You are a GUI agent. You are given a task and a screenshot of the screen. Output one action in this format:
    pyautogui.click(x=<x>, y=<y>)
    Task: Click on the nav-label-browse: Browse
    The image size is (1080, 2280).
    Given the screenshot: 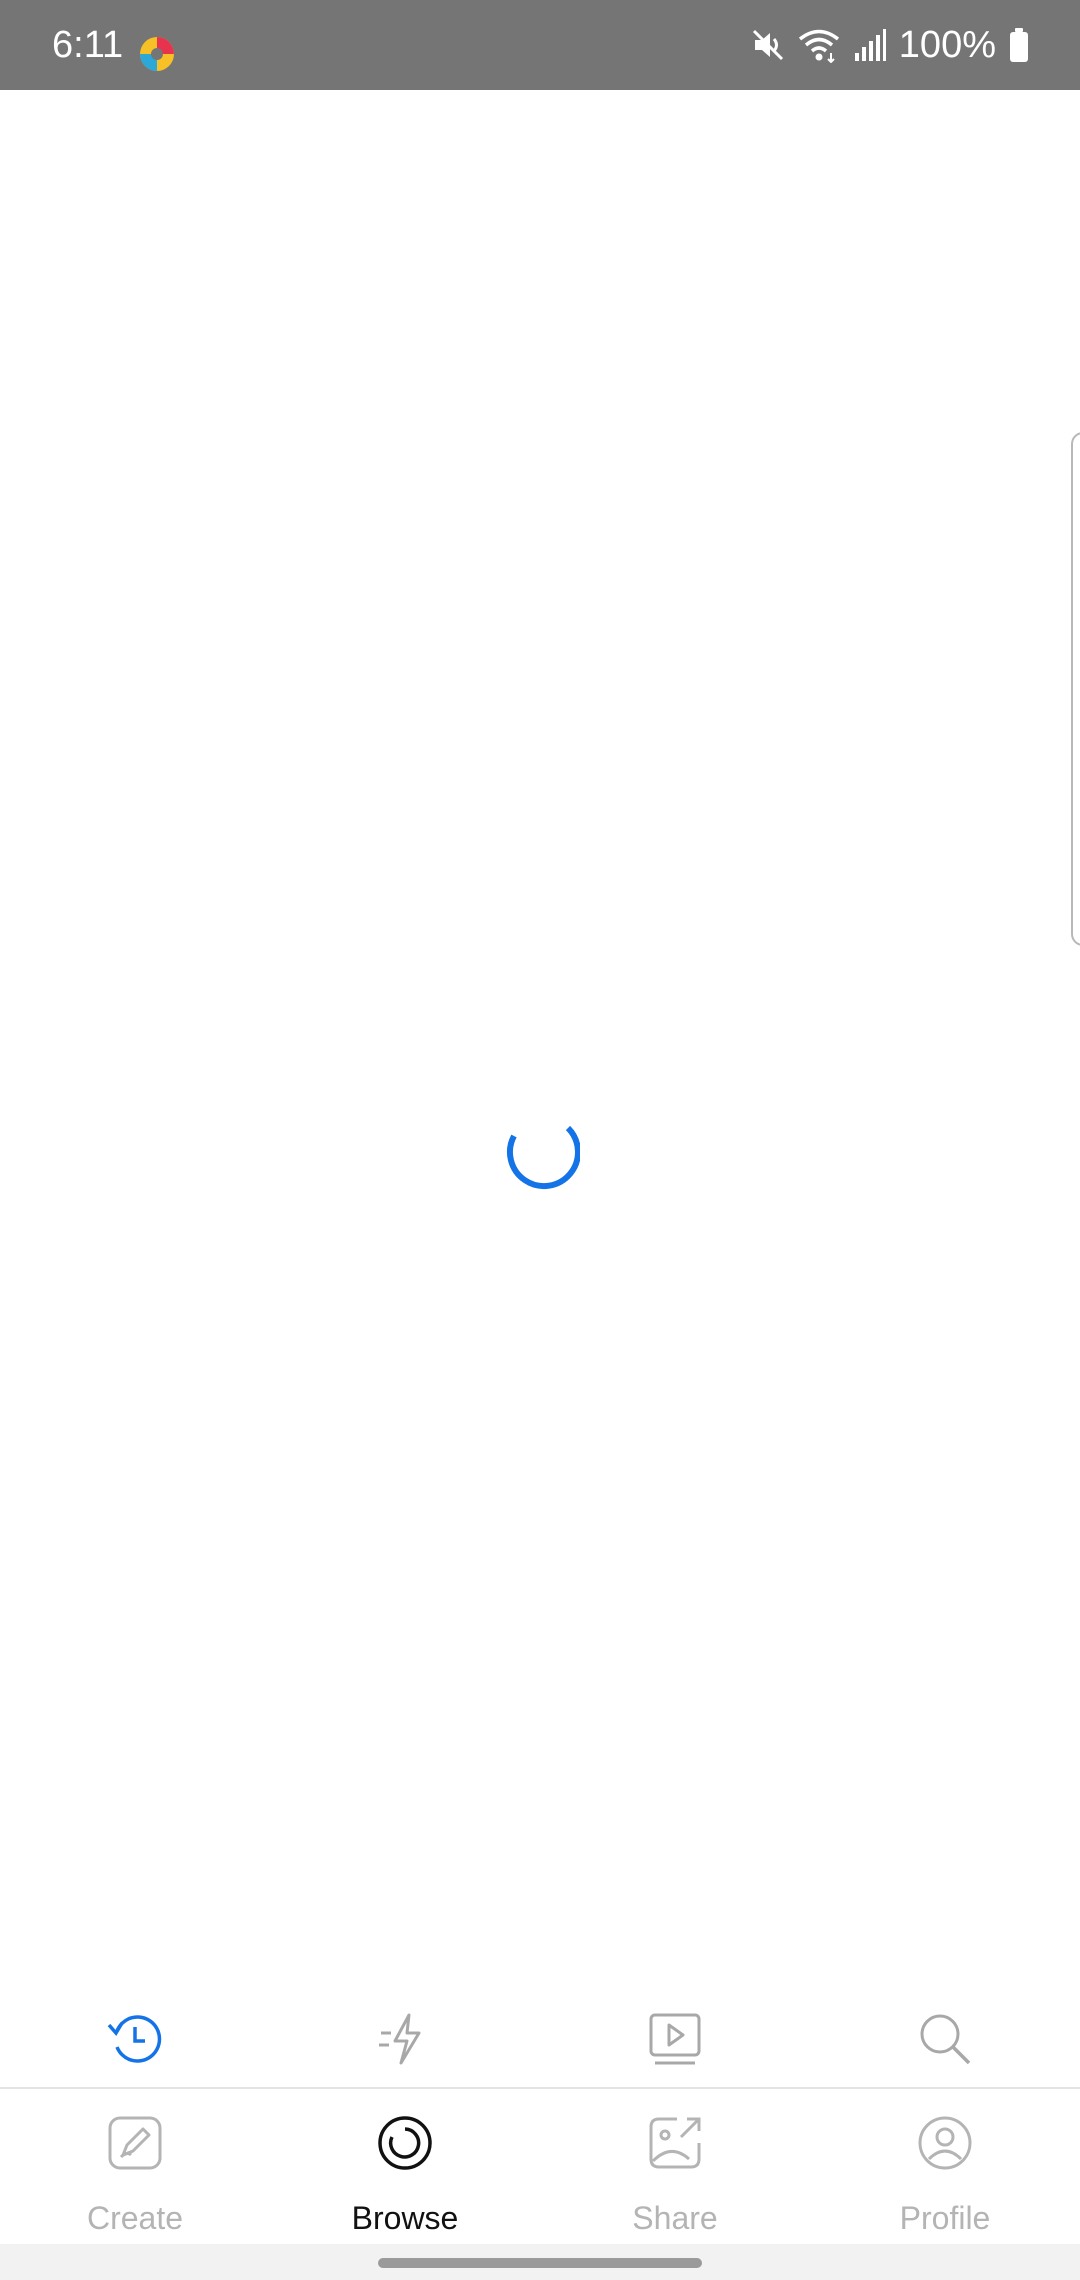 What is the action you would take?
    pyautogui.click(x=405, y=2218)
    